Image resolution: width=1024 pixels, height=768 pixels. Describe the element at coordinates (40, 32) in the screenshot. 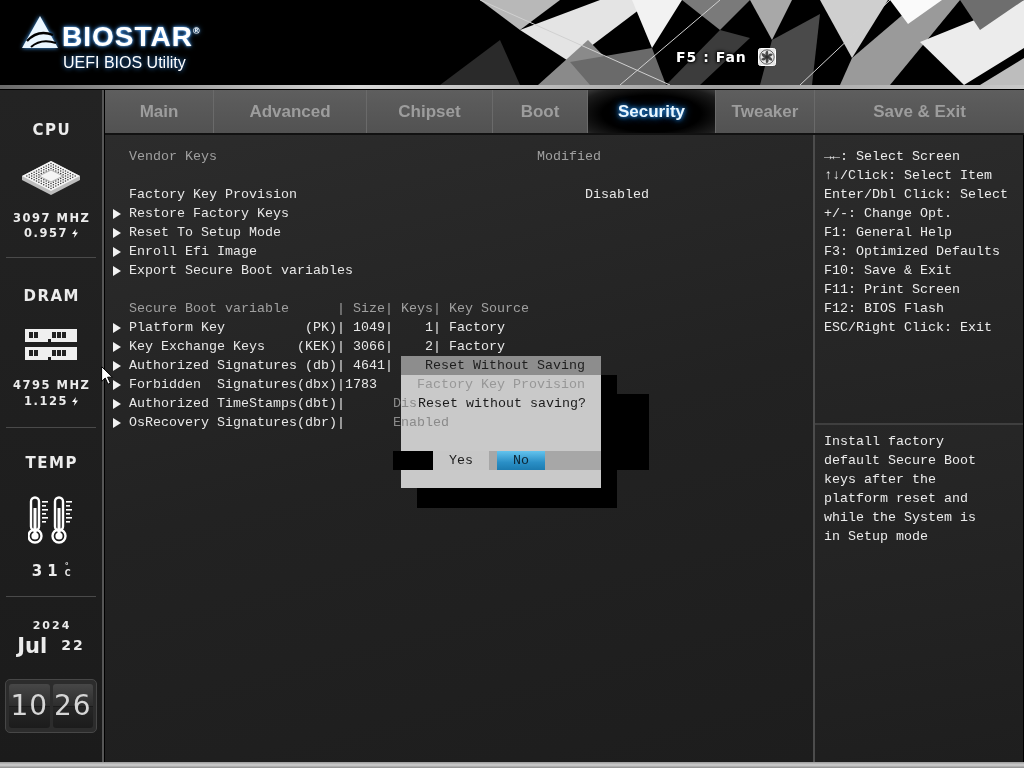

I see `triangle-logo-icon` at that location.